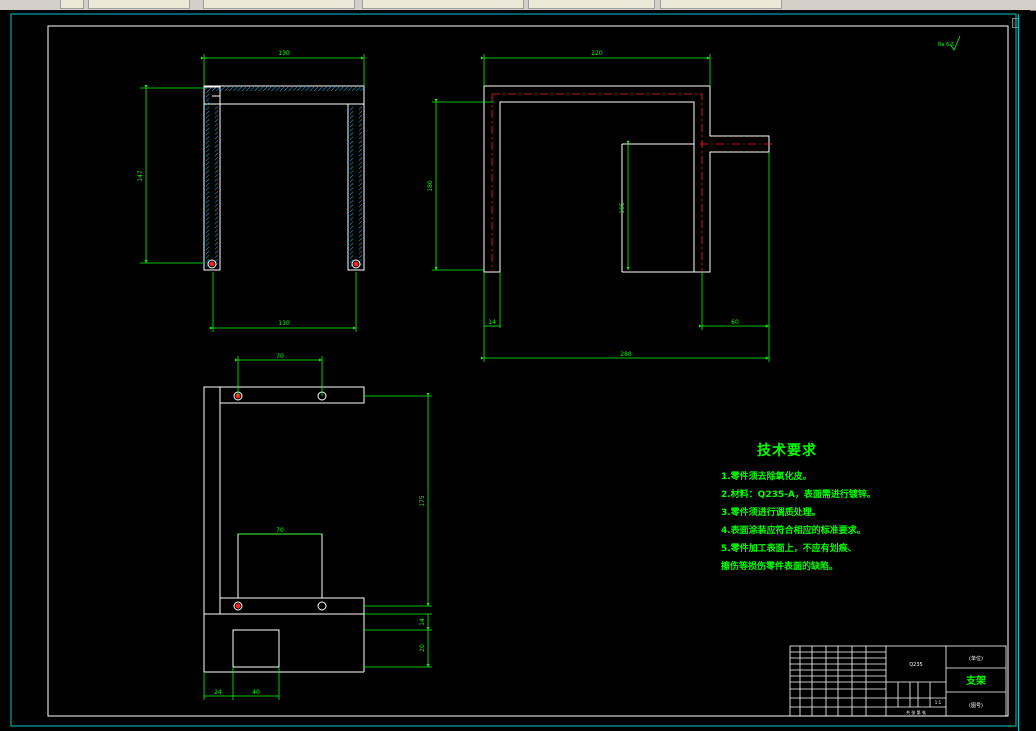 The width and height of the screenshot is (1036, 731). I want to click on side-view-dimensions, so click(601, 208).